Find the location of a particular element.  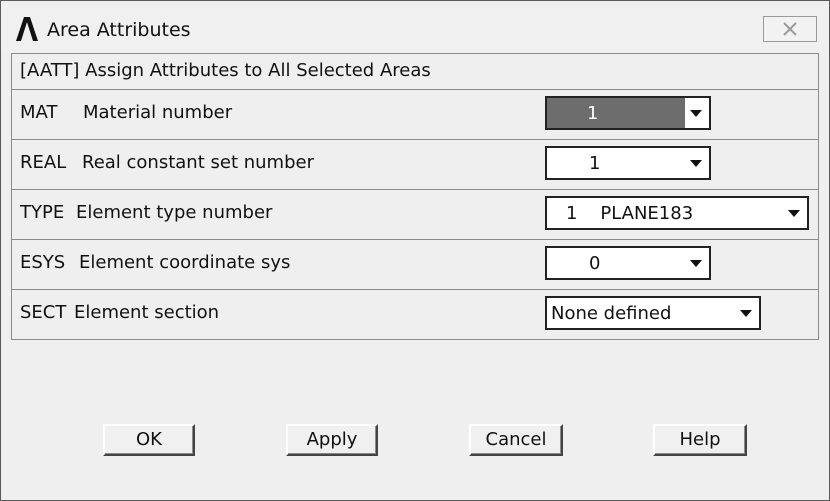

mat-label: Material number is located at coordinates (158, 112).